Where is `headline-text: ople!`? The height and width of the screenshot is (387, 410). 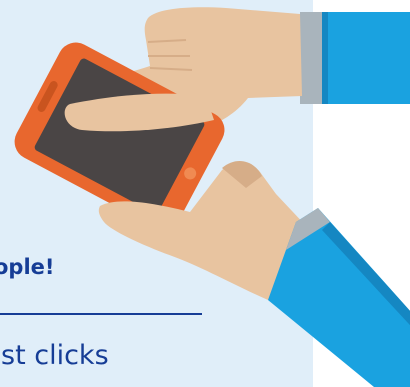 headline-text: ople! is located at coordinates (27, 267).